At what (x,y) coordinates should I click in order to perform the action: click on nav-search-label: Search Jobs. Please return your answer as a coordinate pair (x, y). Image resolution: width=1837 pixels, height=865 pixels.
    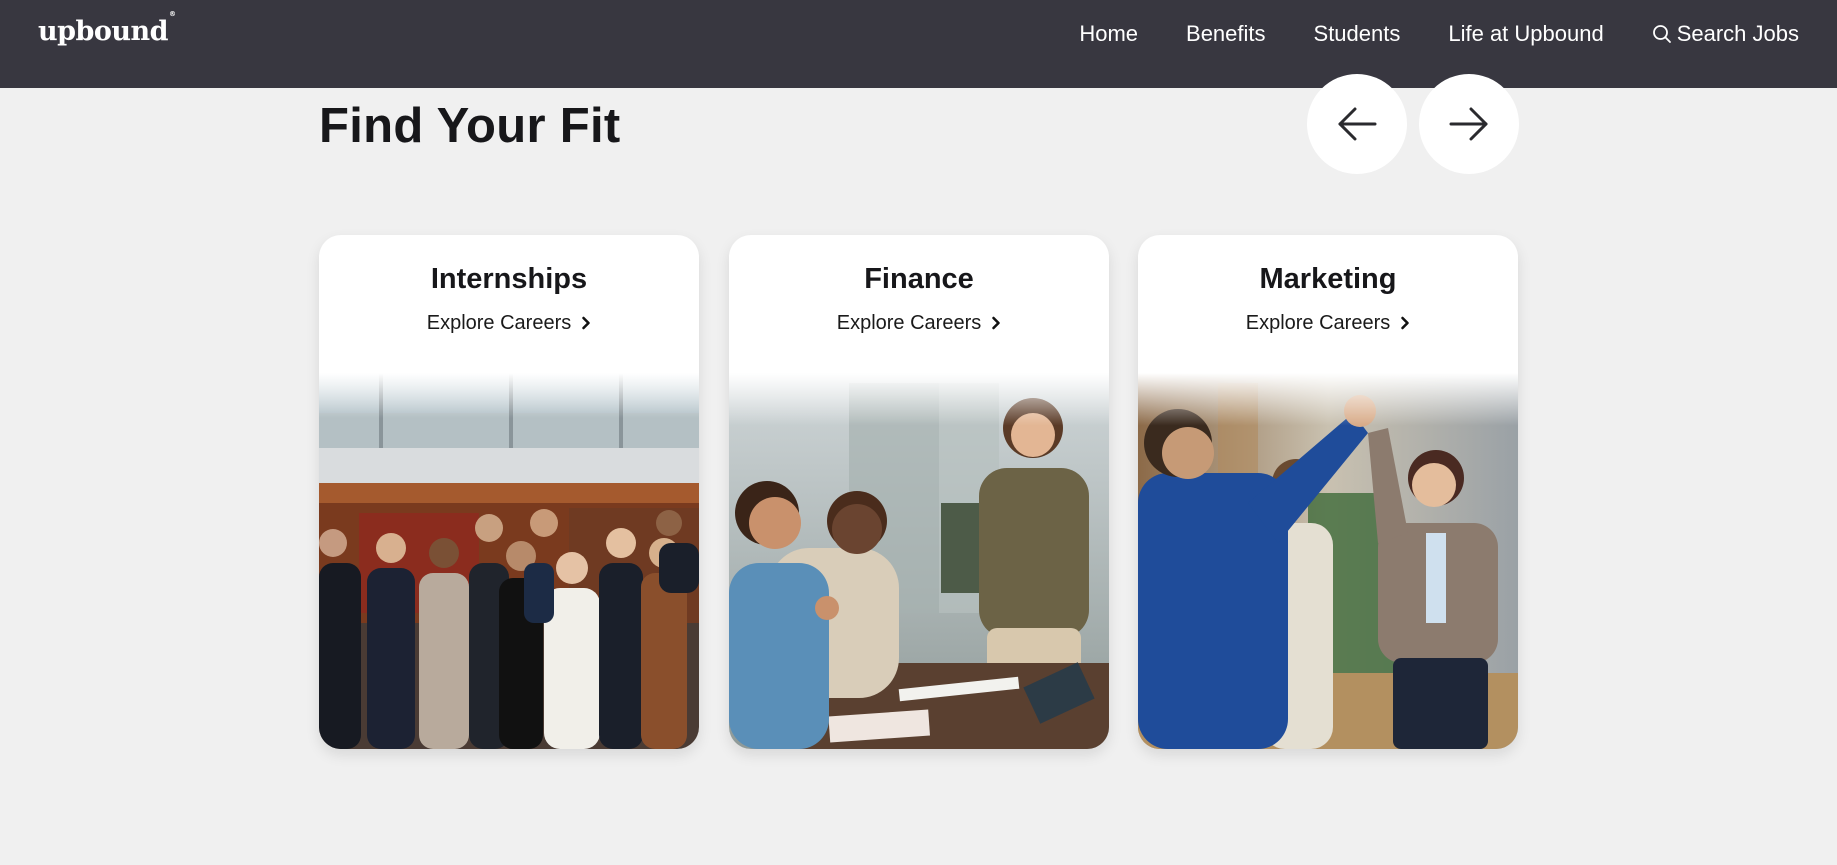
    Looking at the image, I should click on (1737, 33).